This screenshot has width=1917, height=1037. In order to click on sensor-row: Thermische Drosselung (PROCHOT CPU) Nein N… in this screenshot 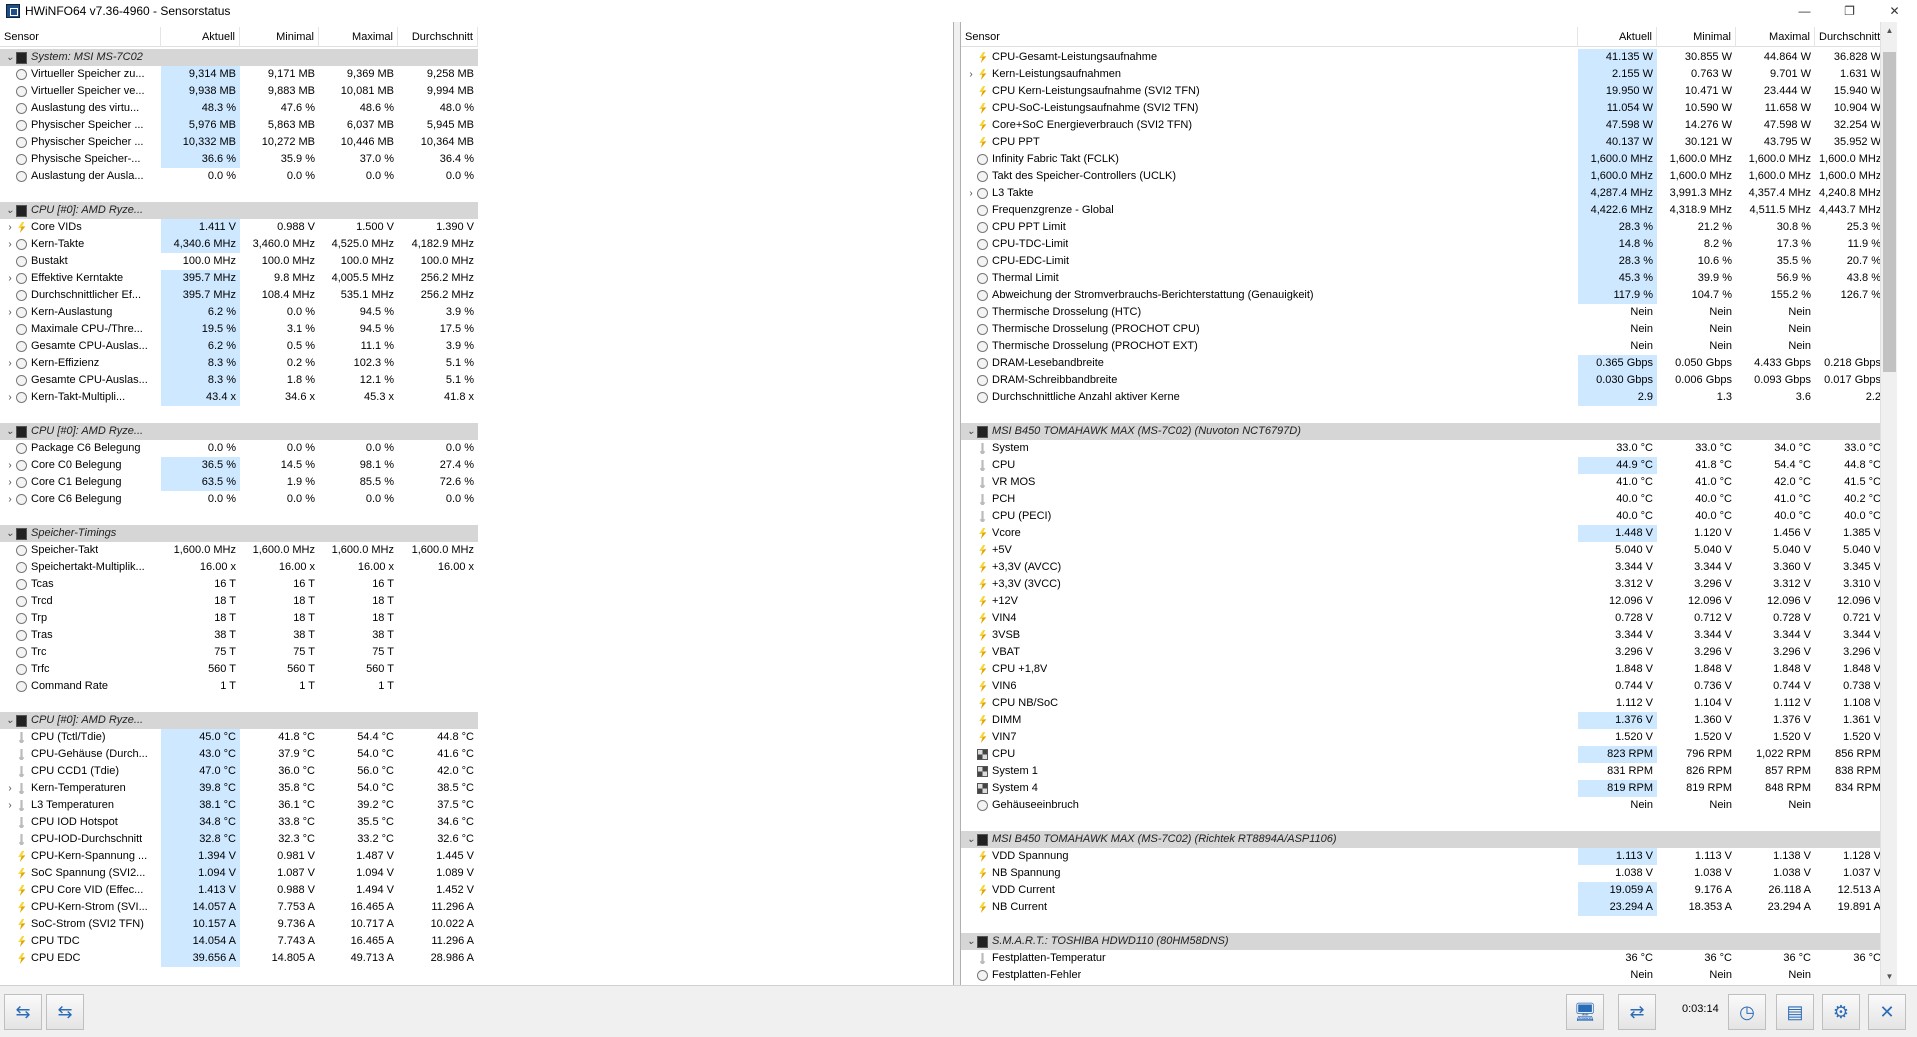, I will do `click(1429, 329)`.